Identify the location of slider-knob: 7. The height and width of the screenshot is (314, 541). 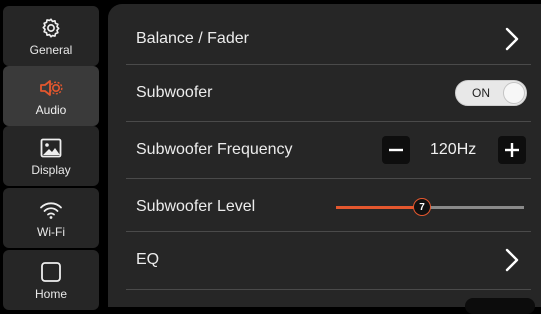
(422, 207).